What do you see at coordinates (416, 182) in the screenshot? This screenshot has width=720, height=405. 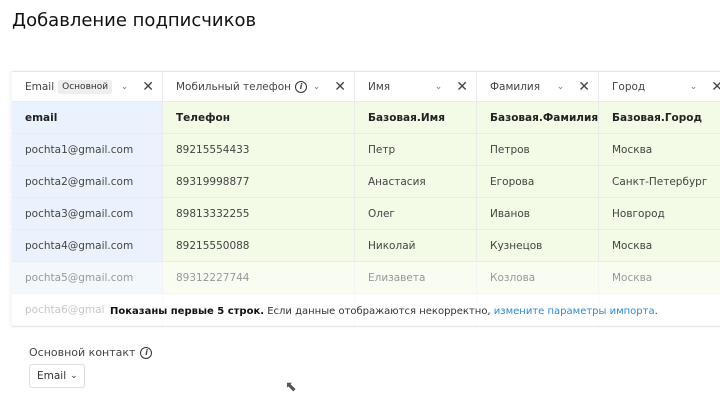 I see `table-cell: Анастасия` at bounding box center [416, 182].